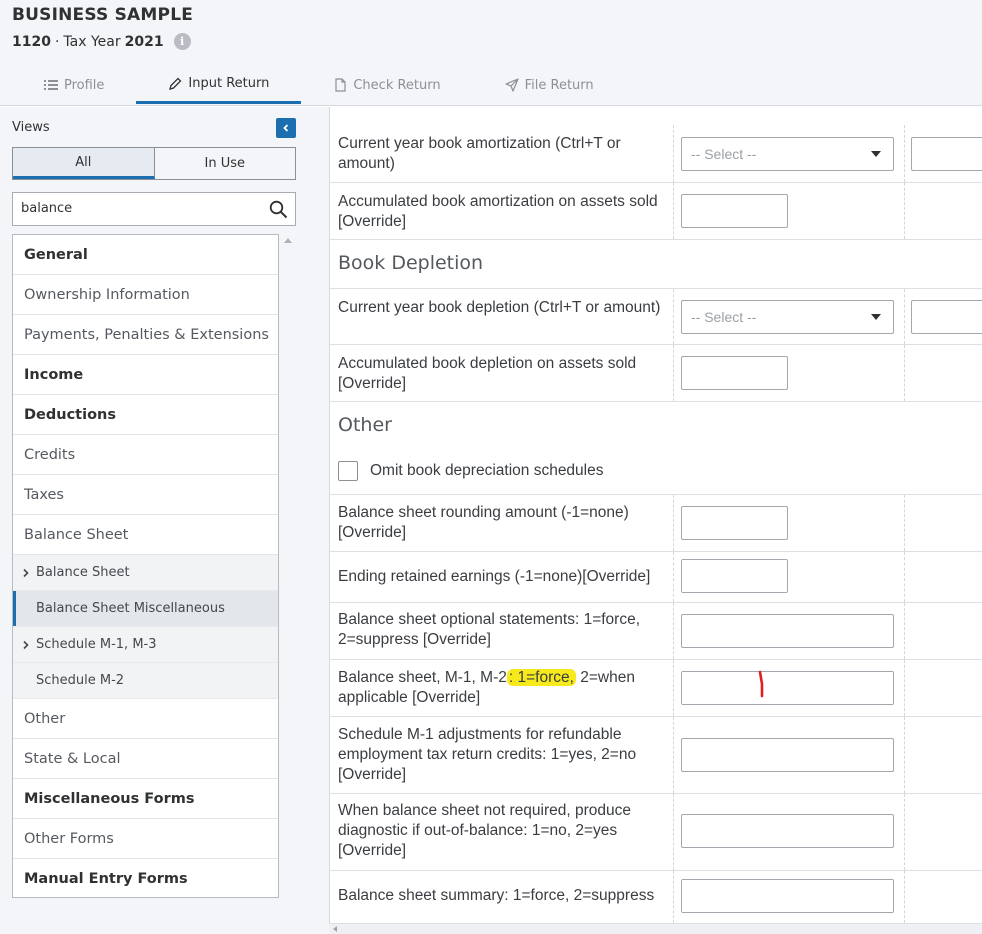  What do you see at coordinates (96, 644) in the screenshot?
I see `nav-subitem-label: Schedule M-1, M-3` at bounding box center [96, 644].